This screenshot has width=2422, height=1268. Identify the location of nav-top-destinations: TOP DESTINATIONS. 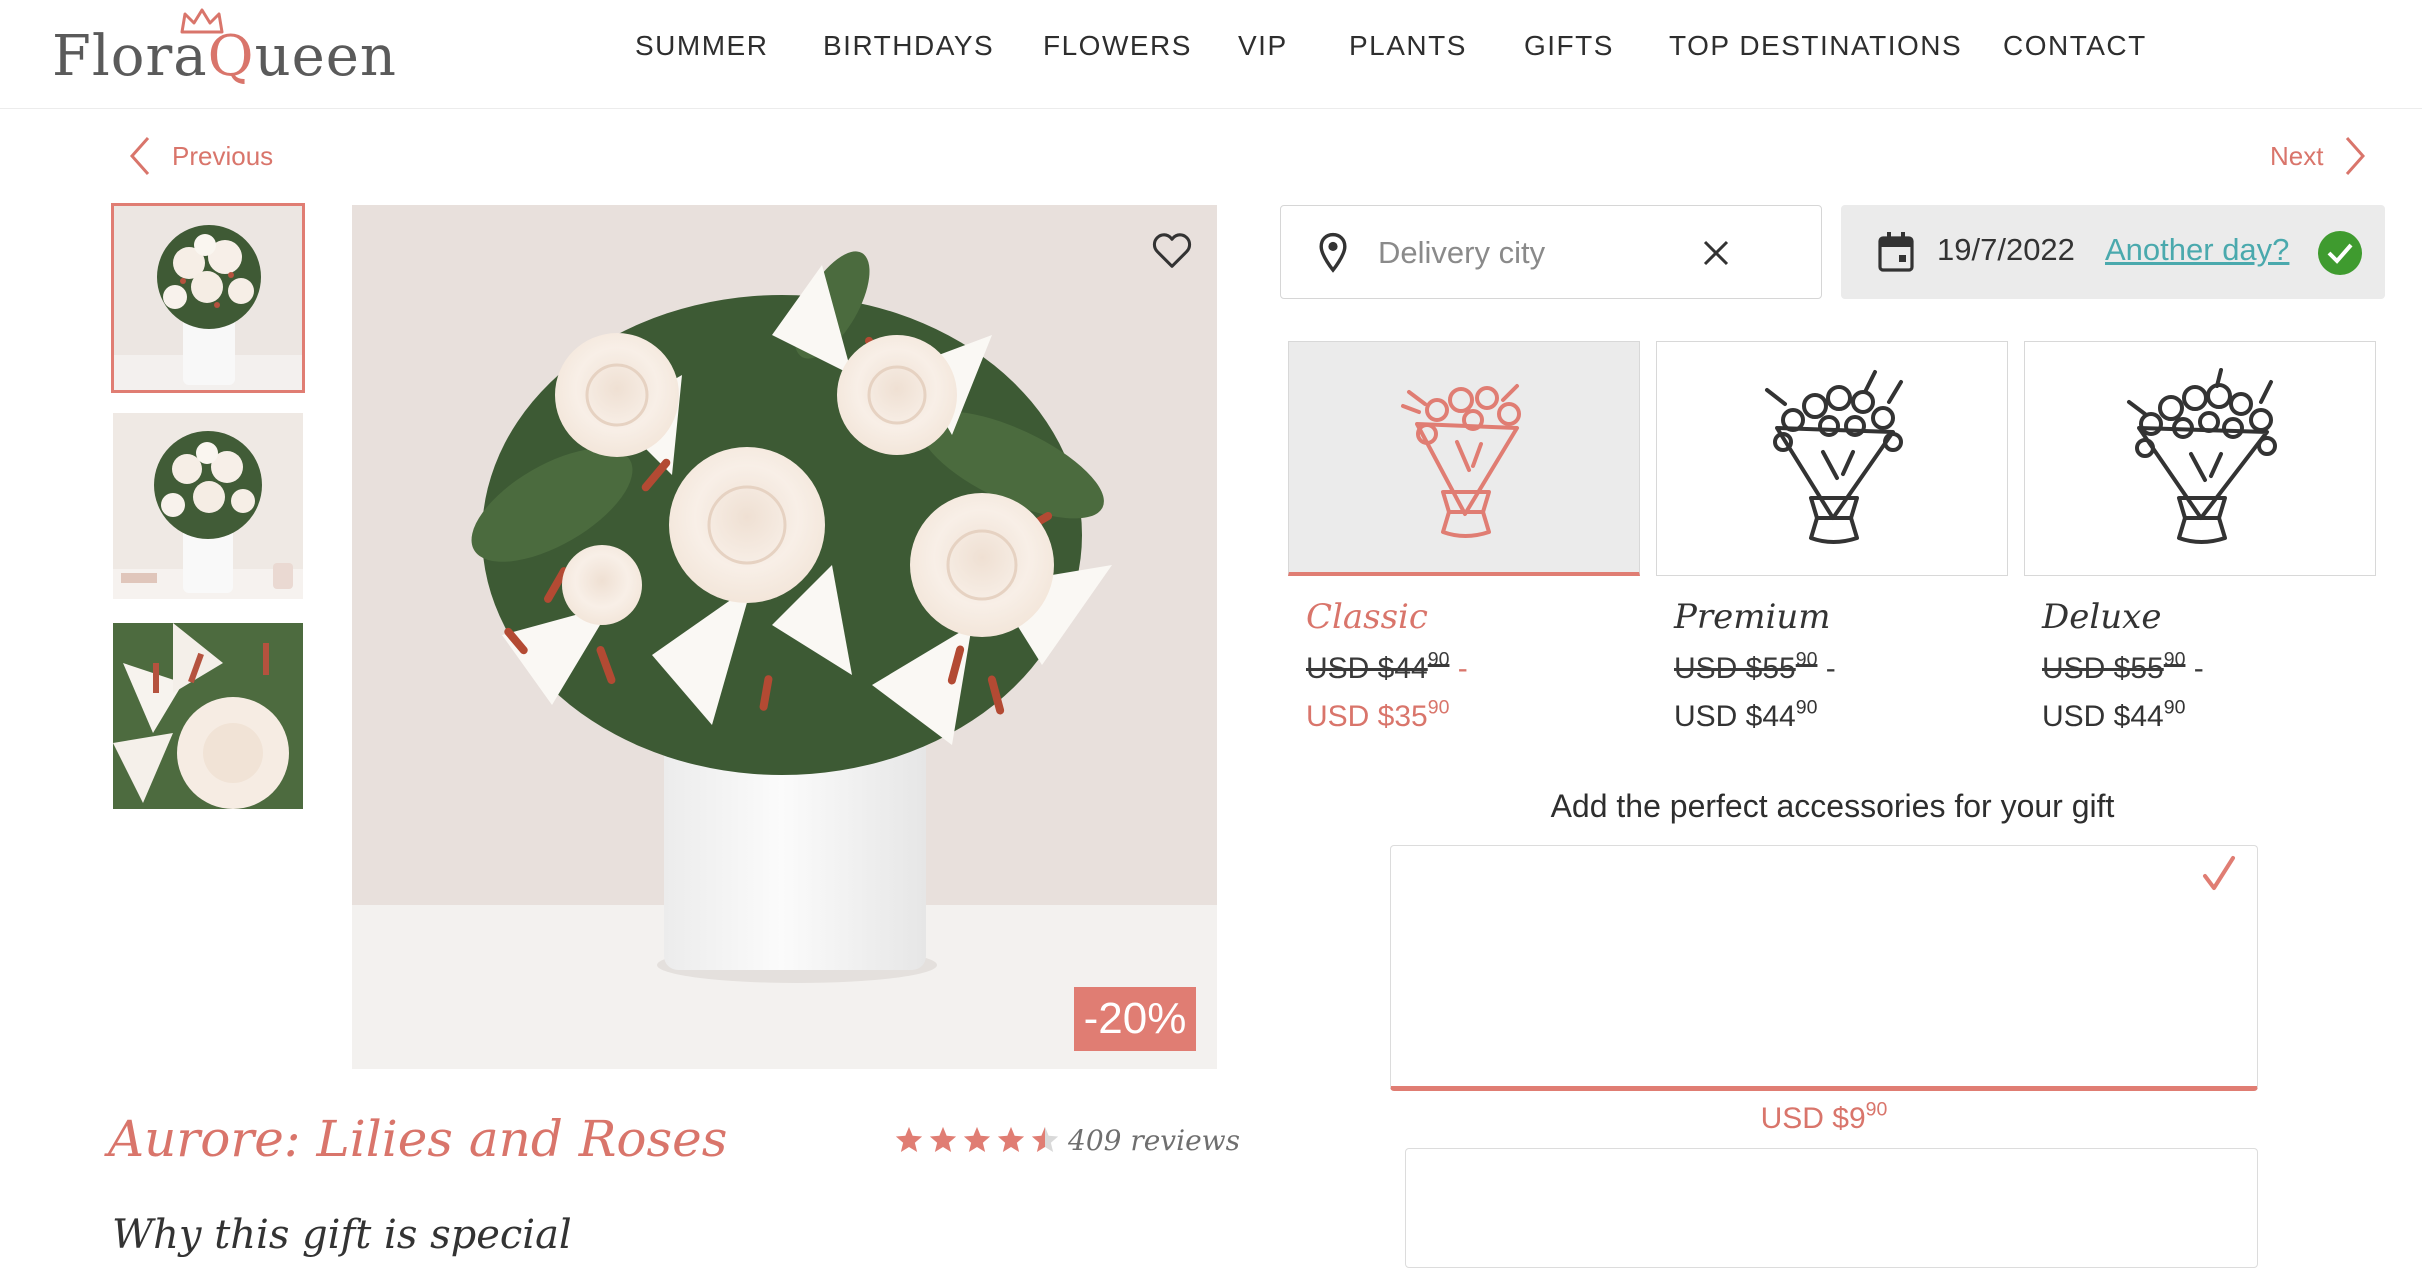
(1815, 46).